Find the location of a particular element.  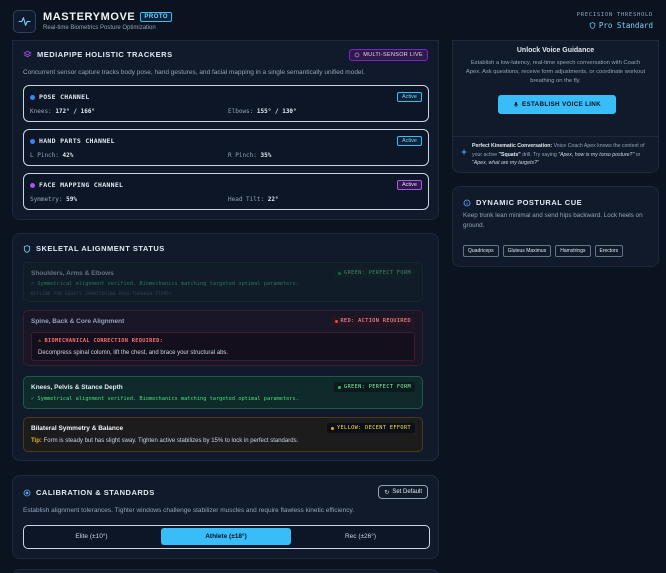

tolerance-selector: Elite (±10°) Athlete (±18°) Rec (±26°) is located at coordinates (226, 537).